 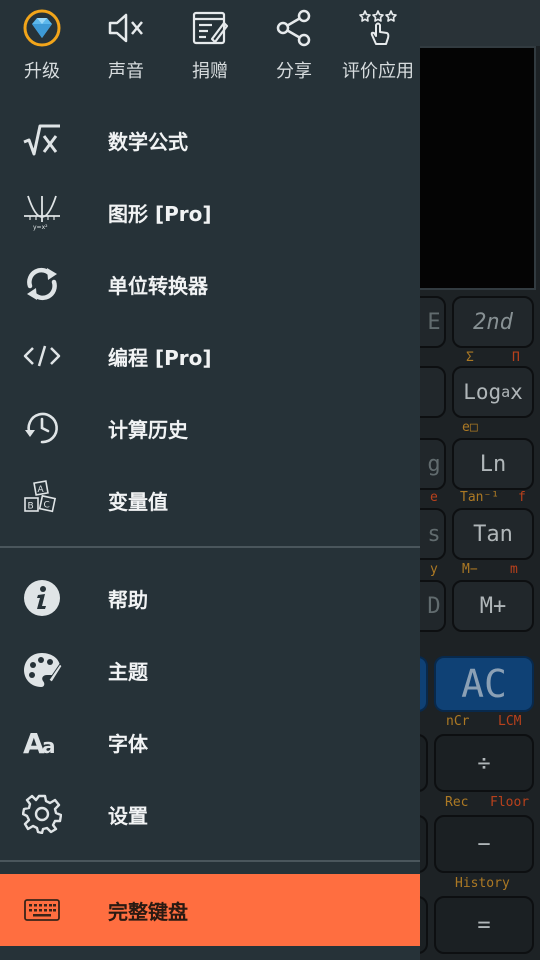 What do you see at coordinates (378, 71) in the screenshot?
I see `rate-app-label: 评价应用` at bounding box center [378, 71].